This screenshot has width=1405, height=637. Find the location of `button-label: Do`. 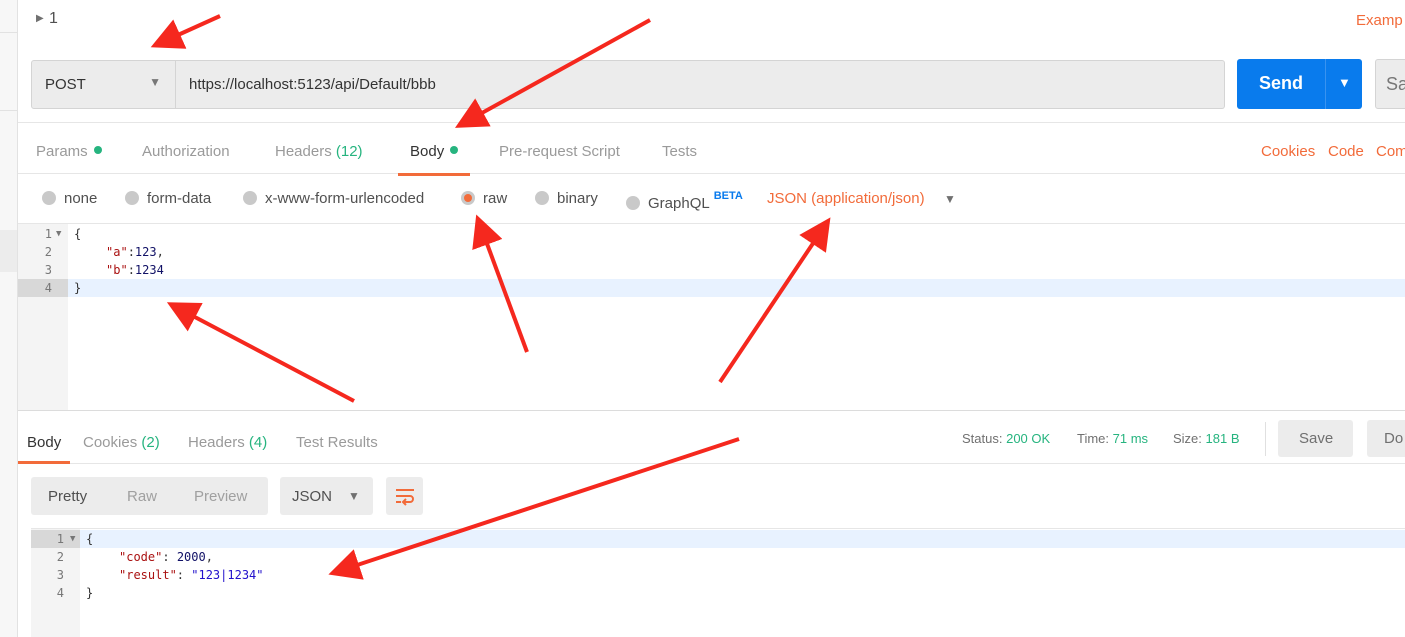

button-label: Do is located at coordinates (1394, 438).